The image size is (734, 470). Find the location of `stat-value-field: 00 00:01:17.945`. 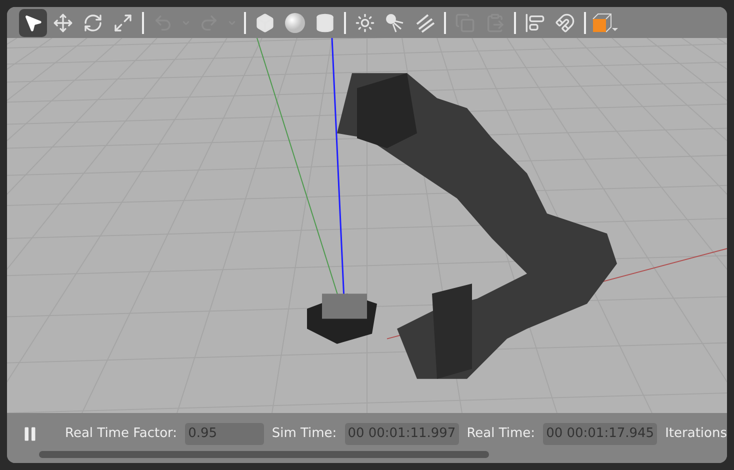

stat-value-field: 00 00:01:17.945 is located at coordinates (600, 433).